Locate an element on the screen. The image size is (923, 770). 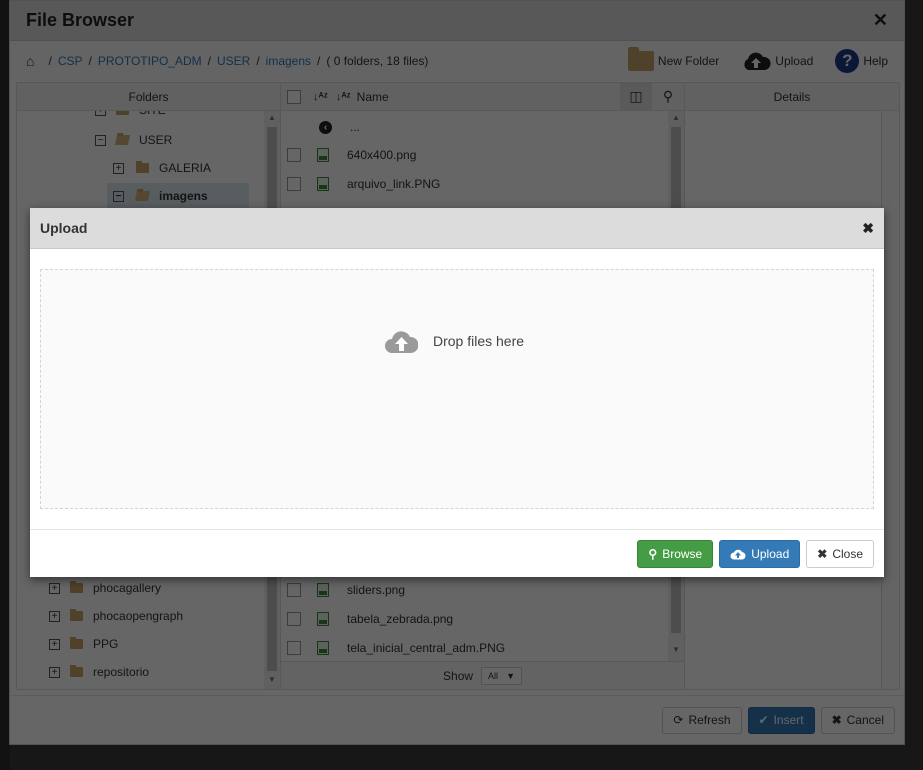
upload-modal-footer: ⚲ Browse Upload ✖ Close is located at coordinates (457, 553).